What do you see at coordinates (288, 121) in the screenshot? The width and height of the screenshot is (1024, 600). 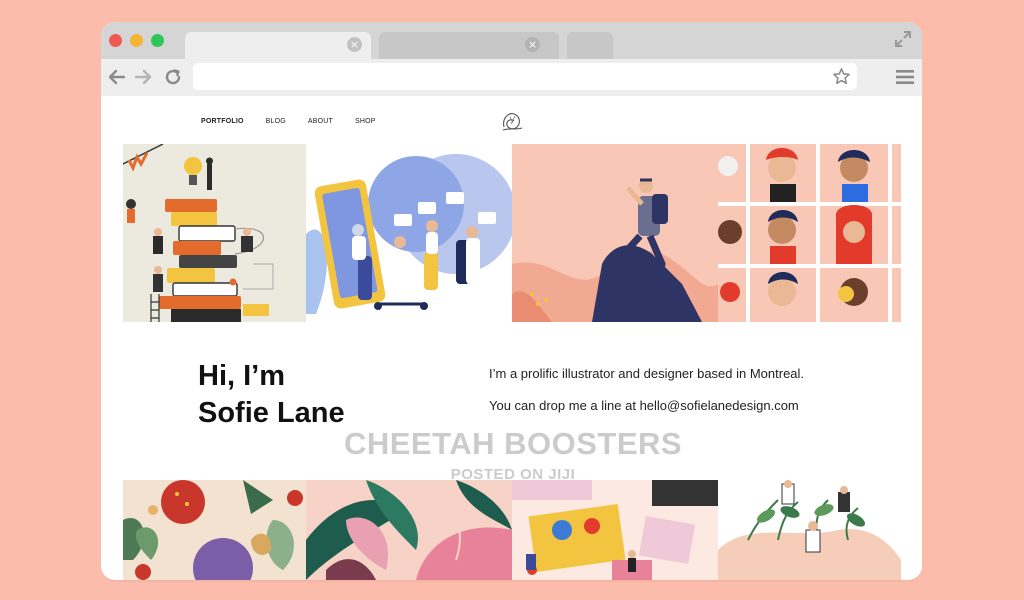 I see `site-nav: PORTFOLIO BLOG ABOUT SHOP` at bounding box center [288, 121].